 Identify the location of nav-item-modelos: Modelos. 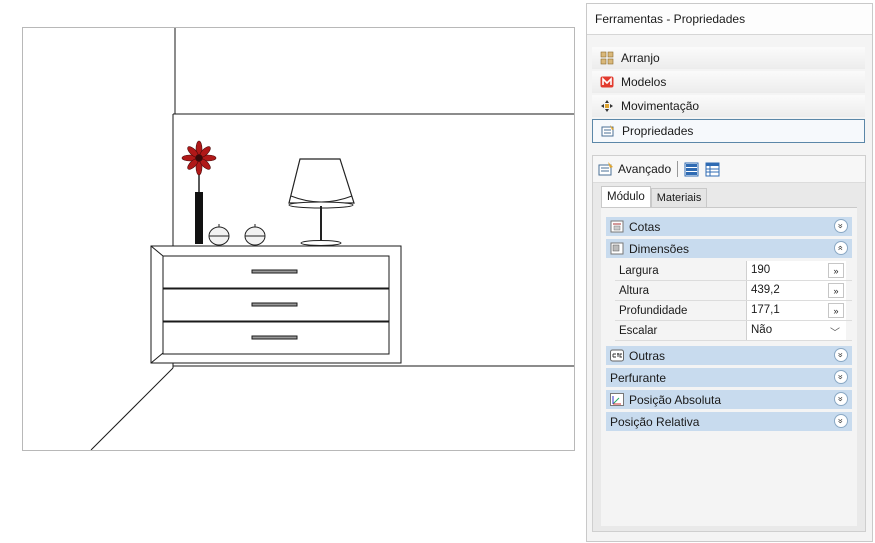
(728, 82).